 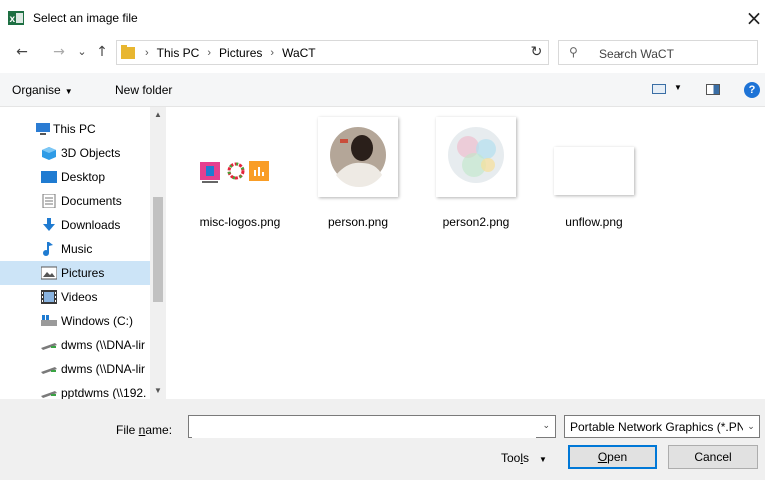 I want to click on sidebar-item-3d-objects: 3D Objects, so click(x=75, y=153).